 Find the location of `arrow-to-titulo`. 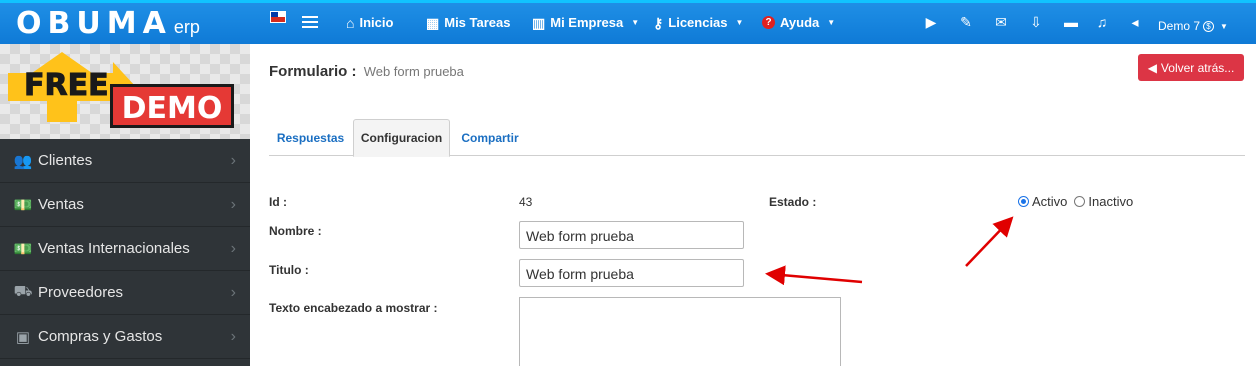

arrow-to-titulo is located at coordinates (814, 275).